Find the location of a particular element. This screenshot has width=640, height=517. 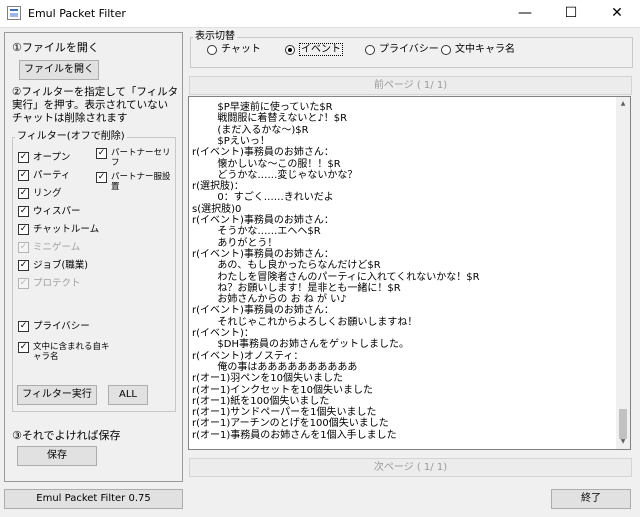

display-switch-title: 表示切替 is located at coordinates (215, 37).